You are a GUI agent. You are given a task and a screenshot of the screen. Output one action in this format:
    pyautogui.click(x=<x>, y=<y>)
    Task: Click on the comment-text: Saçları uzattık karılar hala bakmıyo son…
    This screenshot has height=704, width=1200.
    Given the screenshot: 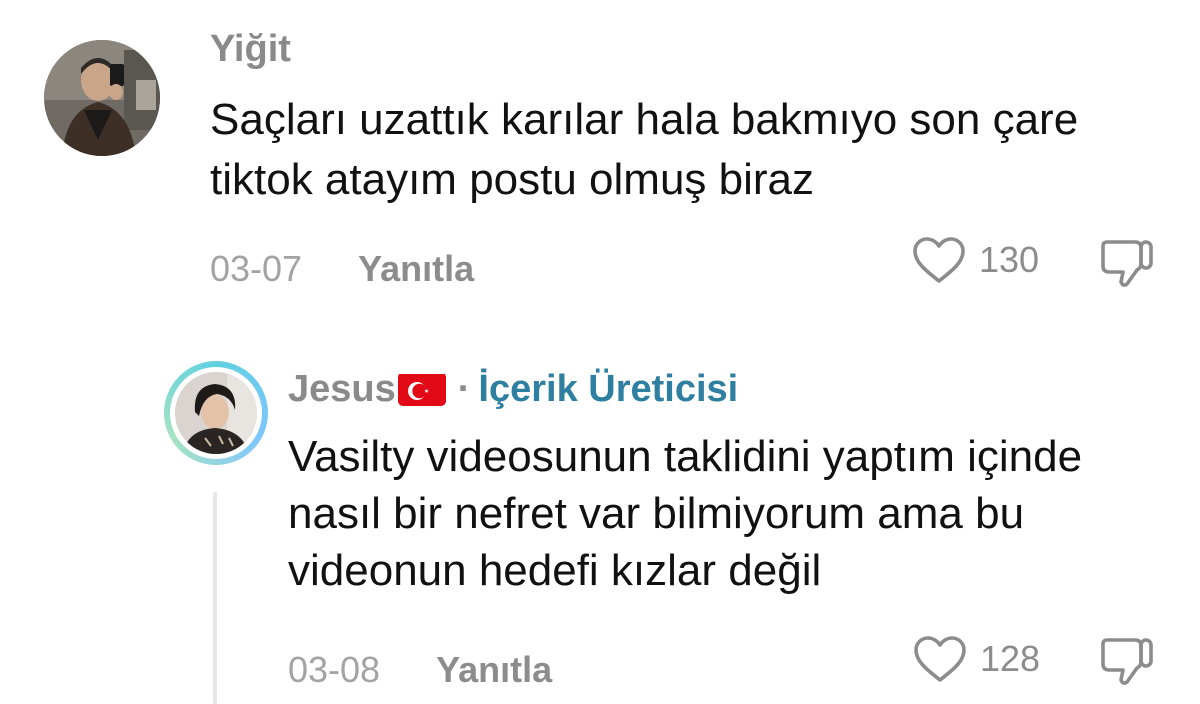 What is the action you would take?
    pyautogui.click(x=644, y=149)
    